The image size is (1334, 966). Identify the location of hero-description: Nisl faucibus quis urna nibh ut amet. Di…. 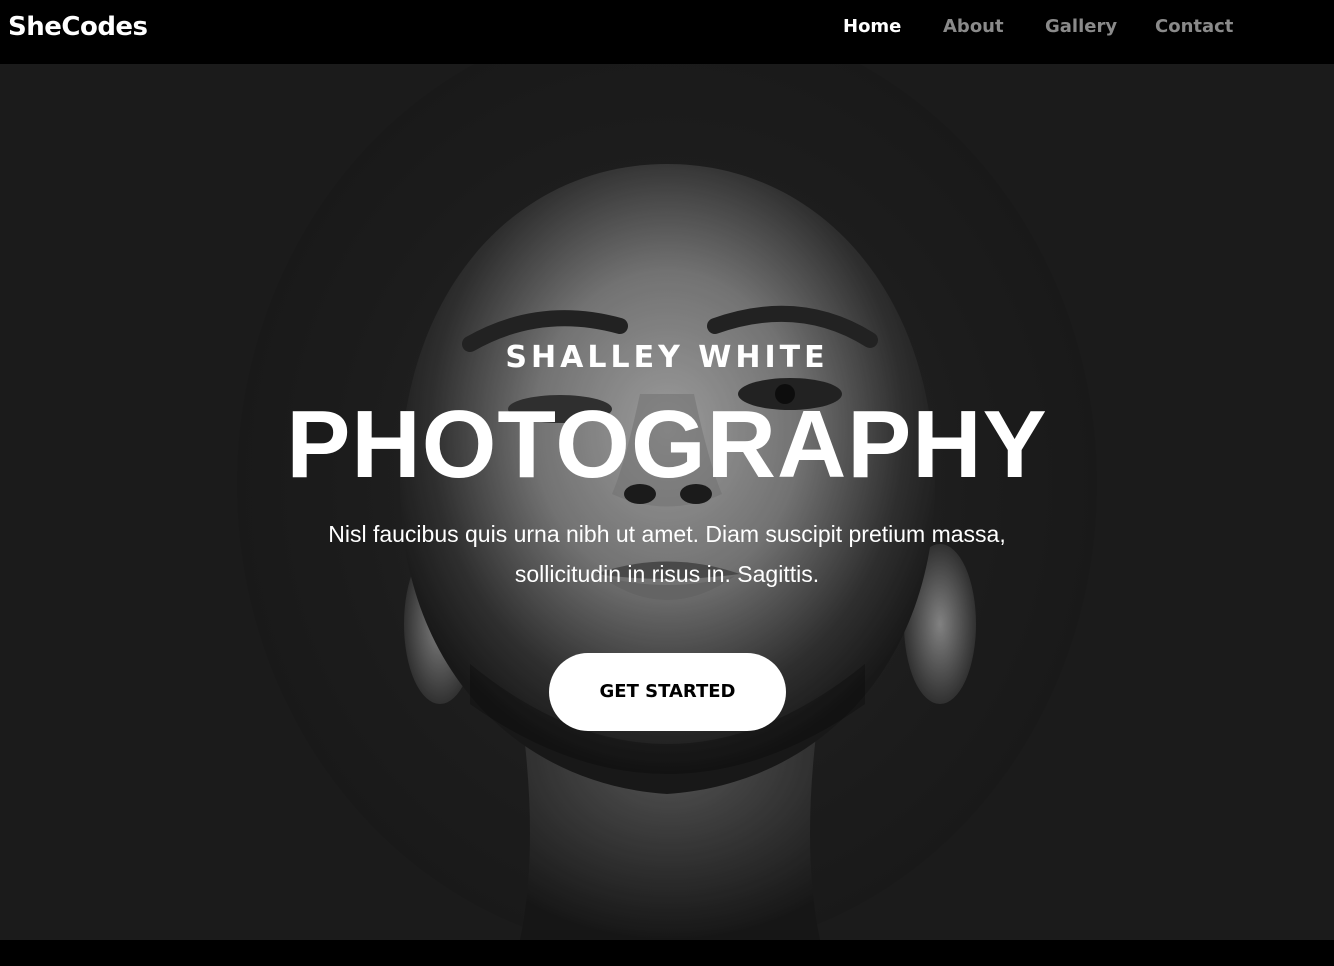
(667, 554).